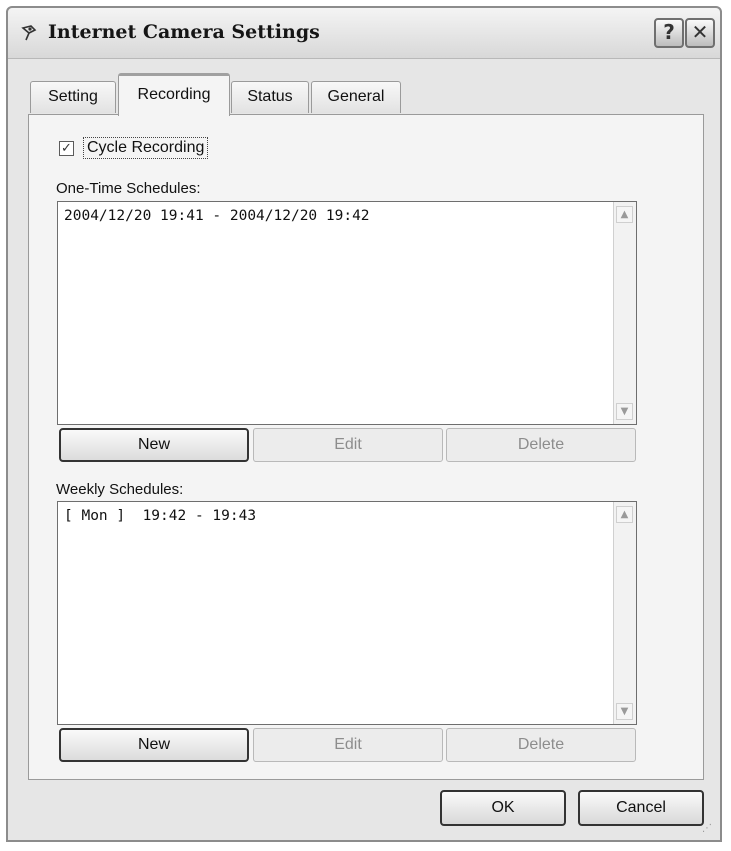  I want to click on window-title: Internet Camera Settings, so click(184, 32).